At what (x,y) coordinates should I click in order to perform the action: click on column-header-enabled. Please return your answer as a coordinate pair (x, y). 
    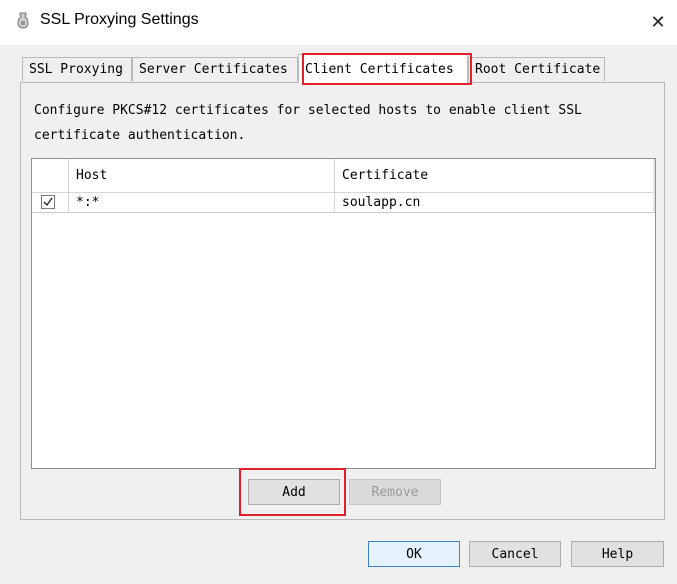
    Looking at the image, I should click on (50, 175).